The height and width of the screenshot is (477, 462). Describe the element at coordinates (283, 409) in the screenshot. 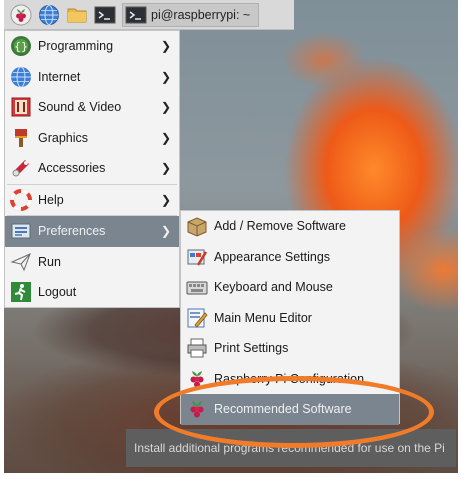

I see `submenu-item-label: Recommended Software` at that location.